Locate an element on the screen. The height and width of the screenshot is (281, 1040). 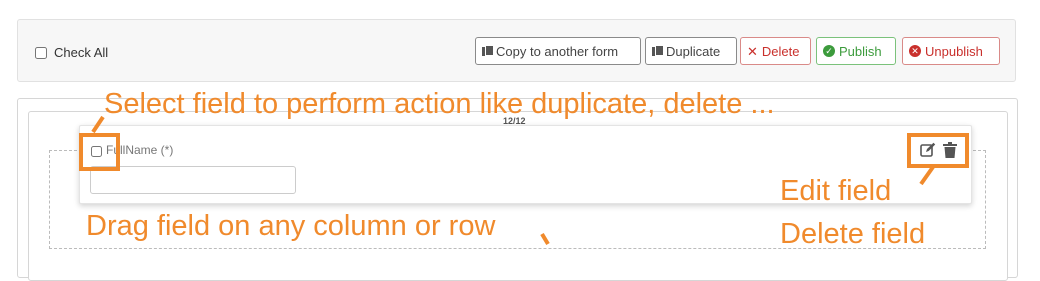
annotation-delete-field: Delete field is located at coordinates (853, 234).